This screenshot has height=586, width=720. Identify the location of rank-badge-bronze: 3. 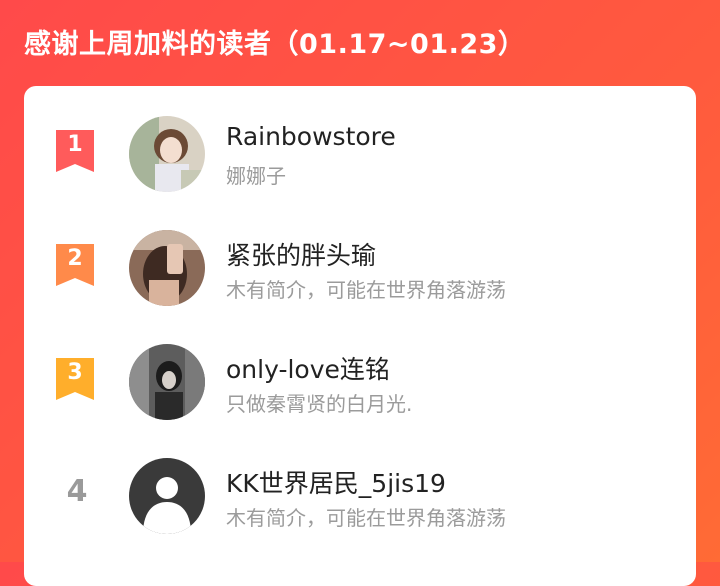
(75, 379).